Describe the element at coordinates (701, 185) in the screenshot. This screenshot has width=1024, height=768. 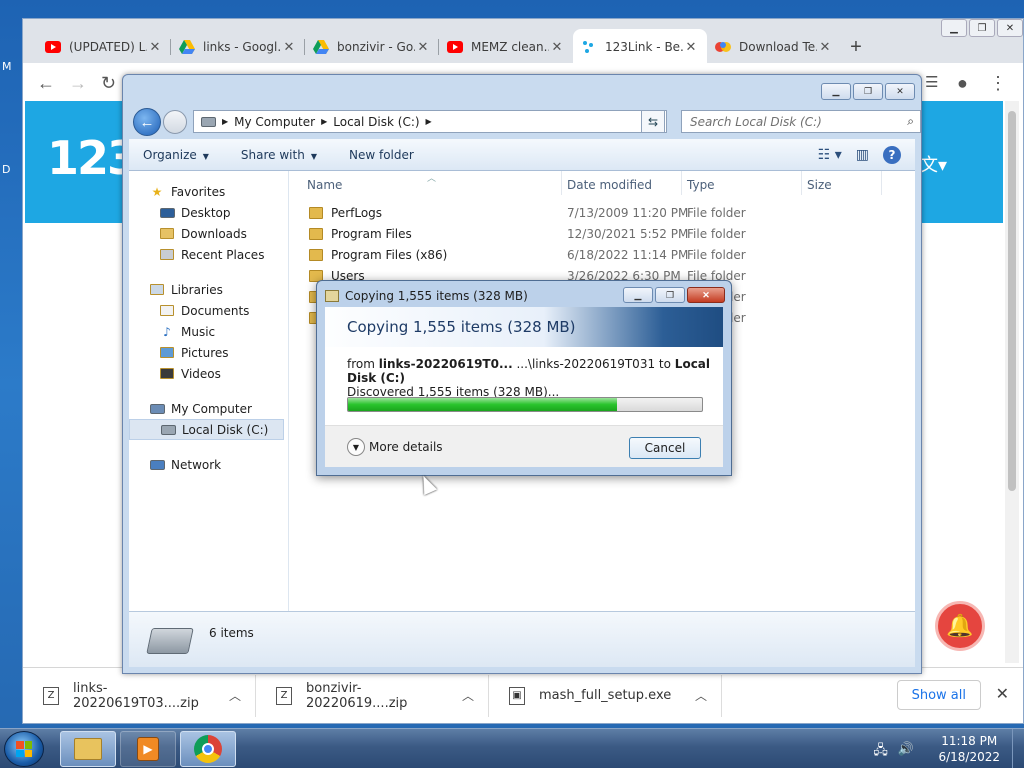
I see `column-header-type: Type` at that location.